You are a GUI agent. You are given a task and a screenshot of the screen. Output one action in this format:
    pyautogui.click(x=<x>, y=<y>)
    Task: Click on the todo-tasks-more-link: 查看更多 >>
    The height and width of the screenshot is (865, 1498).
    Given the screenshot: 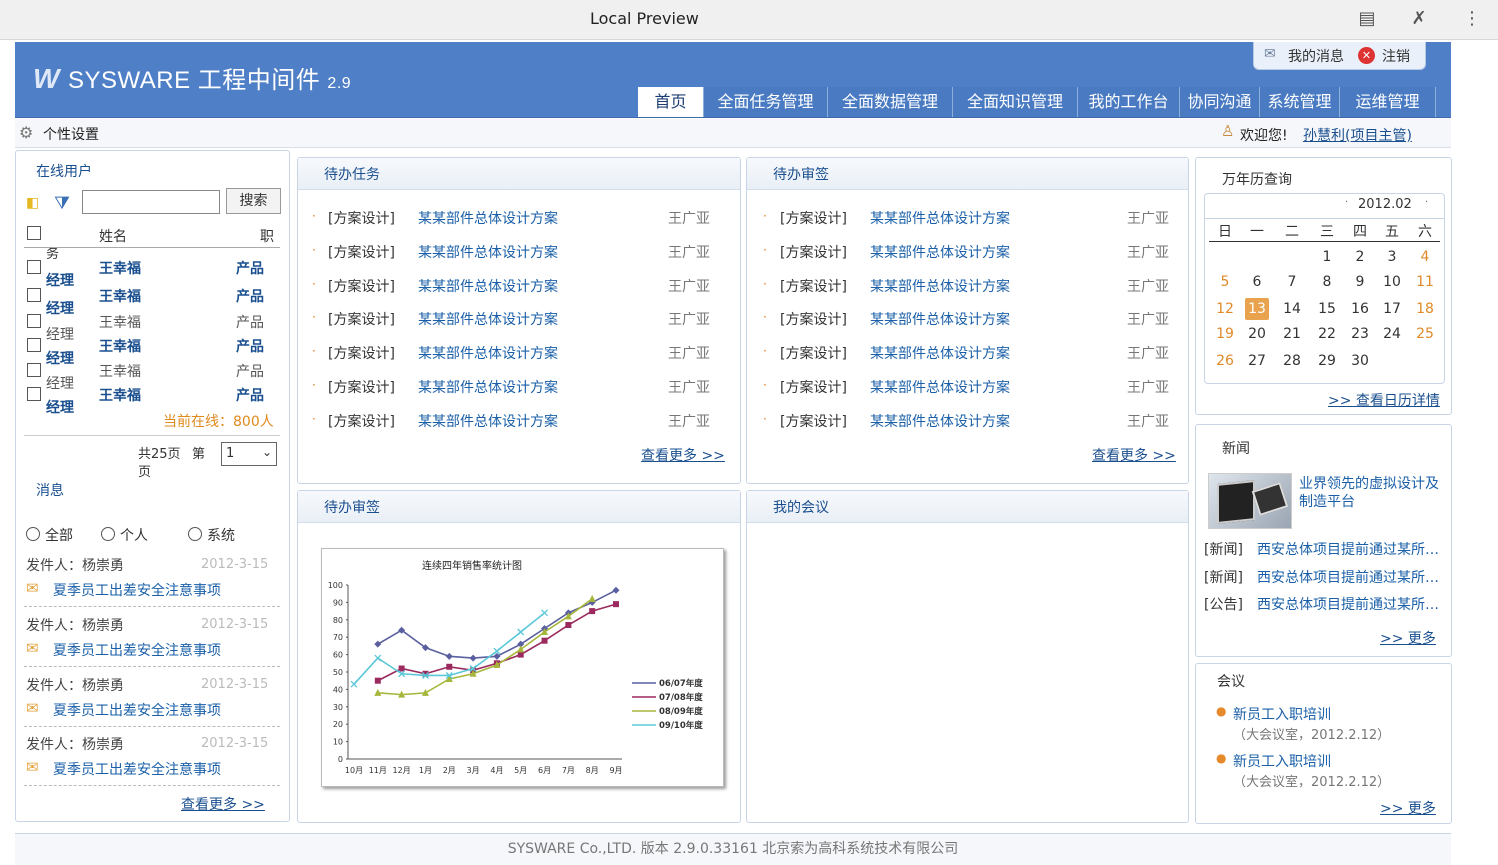 What is the action you would take?
    pyautogui.click(x=683, y=455)
    